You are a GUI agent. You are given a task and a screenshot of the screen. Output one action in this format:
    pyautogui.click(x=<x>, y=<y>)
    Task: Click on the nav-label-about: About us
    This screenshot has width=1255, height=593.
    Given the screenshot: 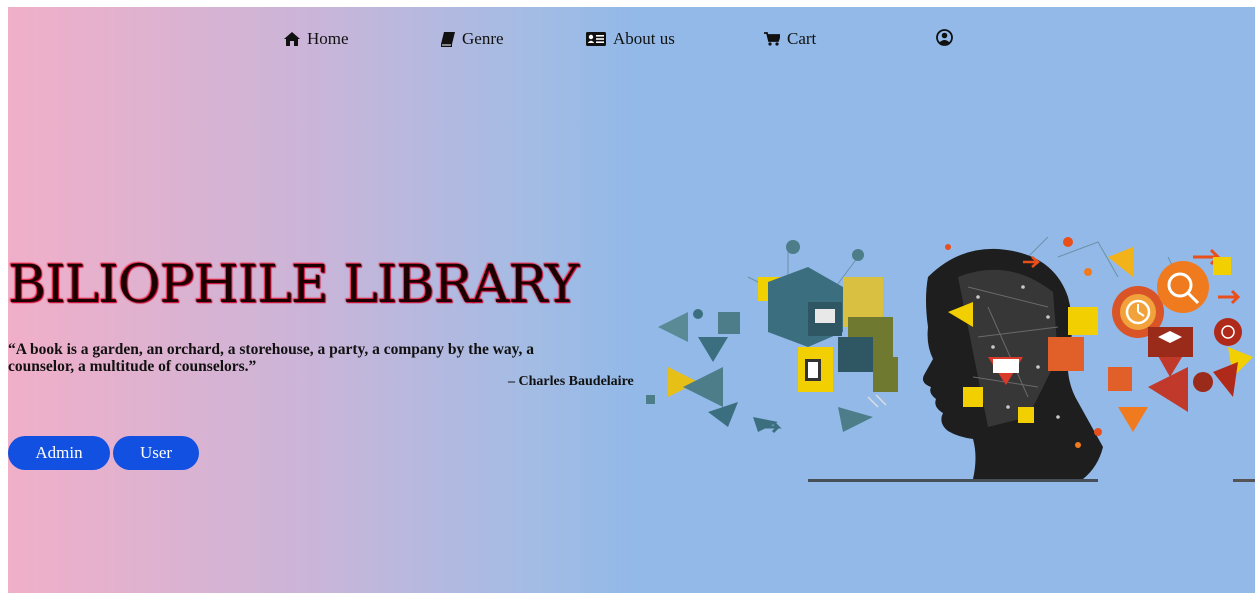 What is the action you would take?
    pyautogui.click(x=644, y=38)
    